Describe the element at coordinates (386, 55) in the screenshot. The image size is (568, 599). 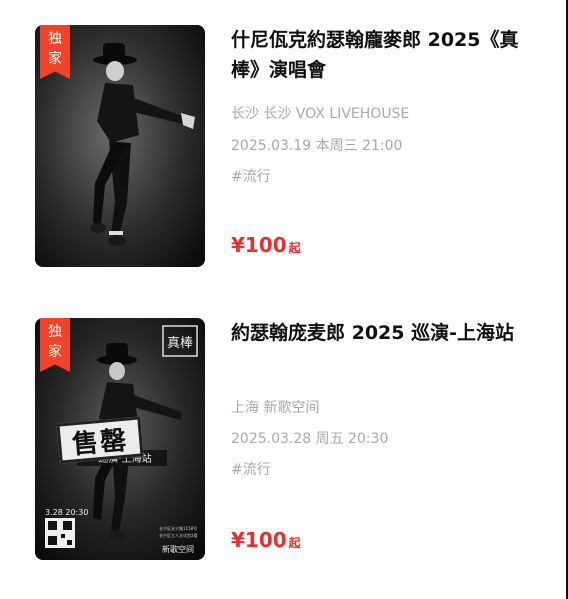
I see `show-title: 什尼佤克約瑟翰龐麥郎 2025《真棒》演唱會` at that location.